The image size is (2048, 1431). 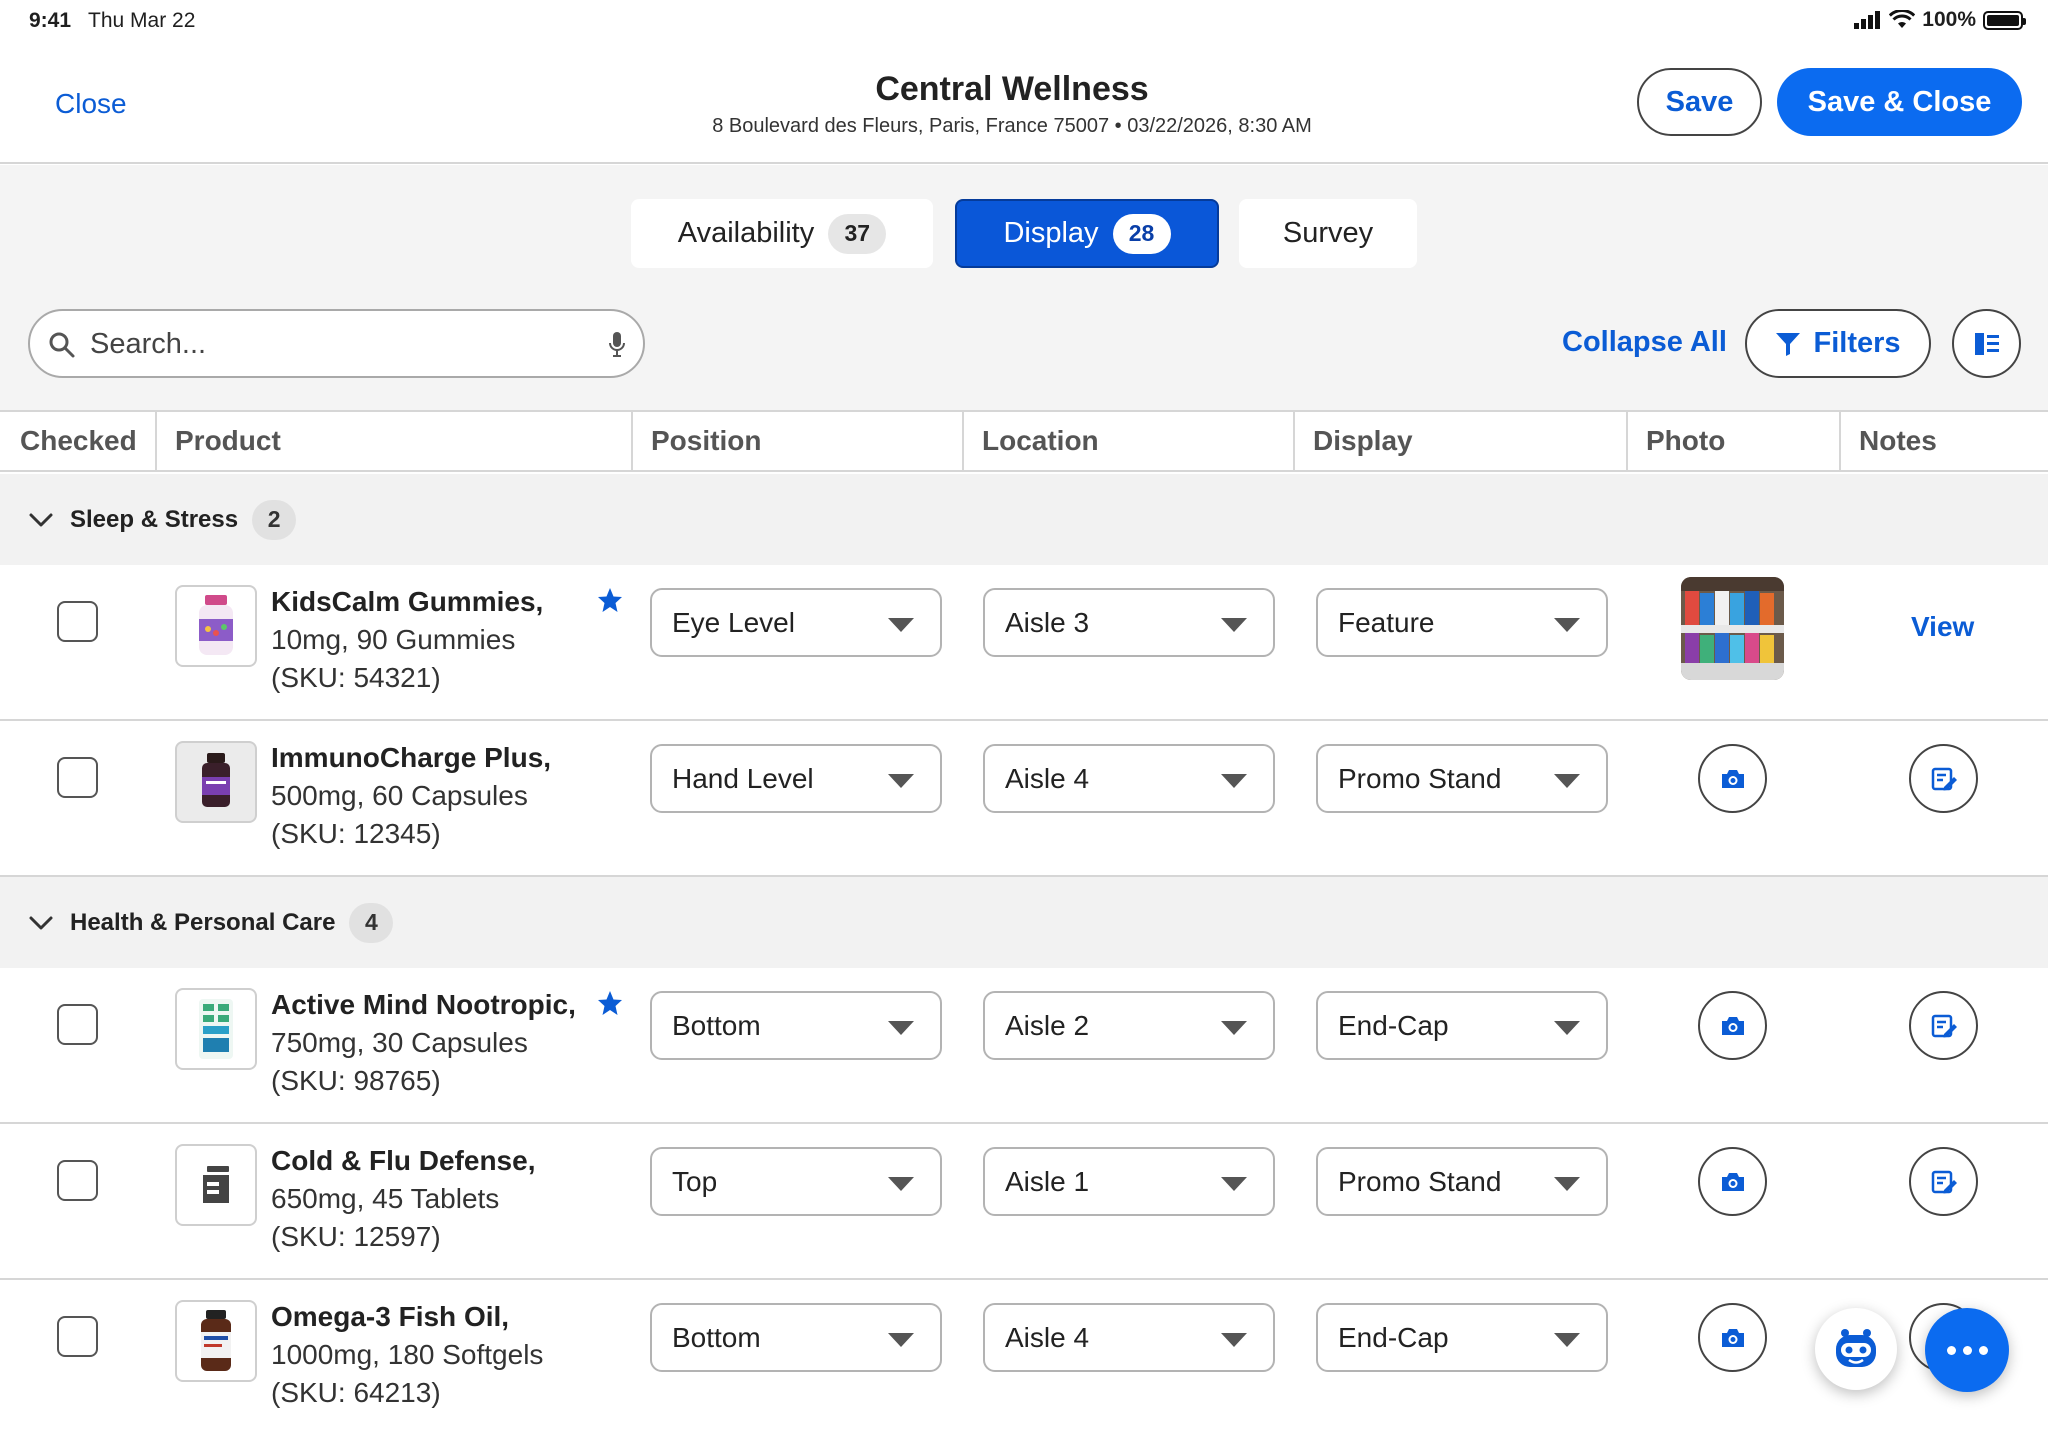 I want to click on location-dropdown: Aisle 2, so click(x=1129, y=1025).